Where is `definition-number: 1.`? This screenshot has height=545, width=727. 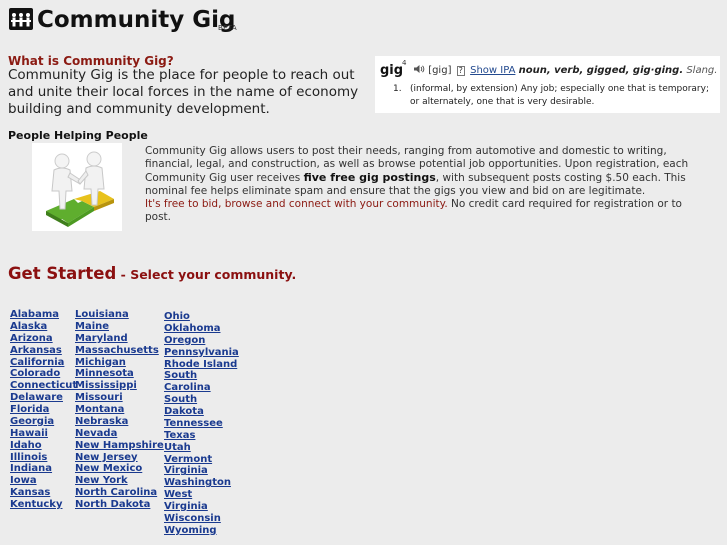
definition-number: 1. is located at coordinates (397, 89).